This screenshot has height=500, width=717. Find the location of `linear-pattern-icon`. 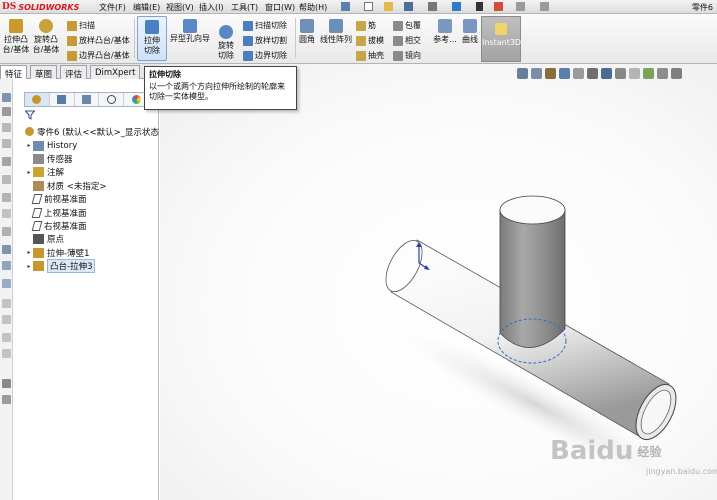

linear-pattern-icon is located at coordinates (336, 26).